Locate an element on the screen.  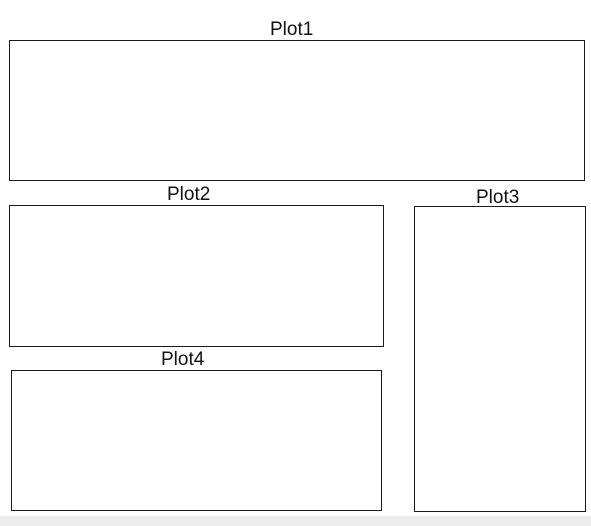
plot1-label: Plot1 is located at coordinates (292, 29).